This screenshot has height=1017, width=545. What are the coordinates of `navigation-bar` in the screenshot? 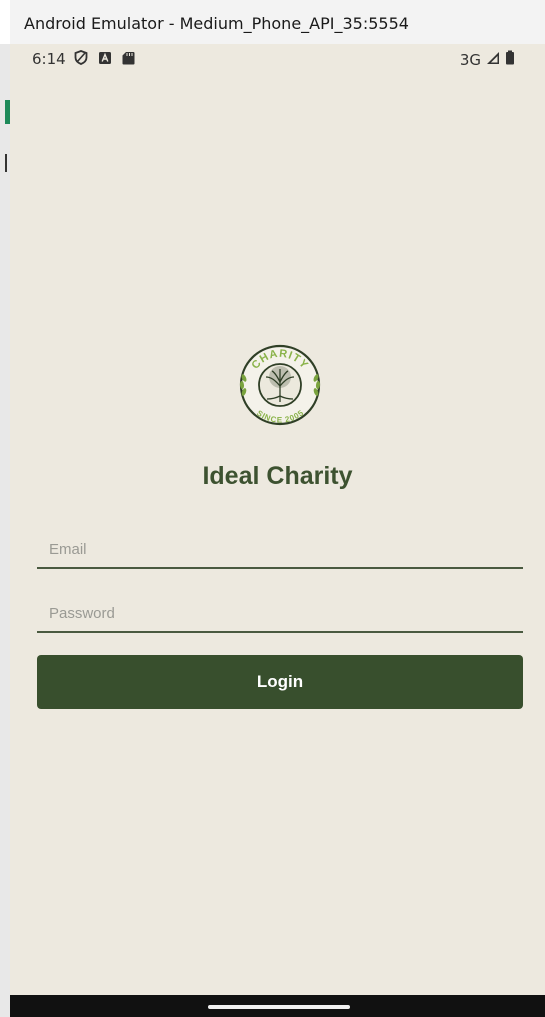 It's located at (277, 1006).